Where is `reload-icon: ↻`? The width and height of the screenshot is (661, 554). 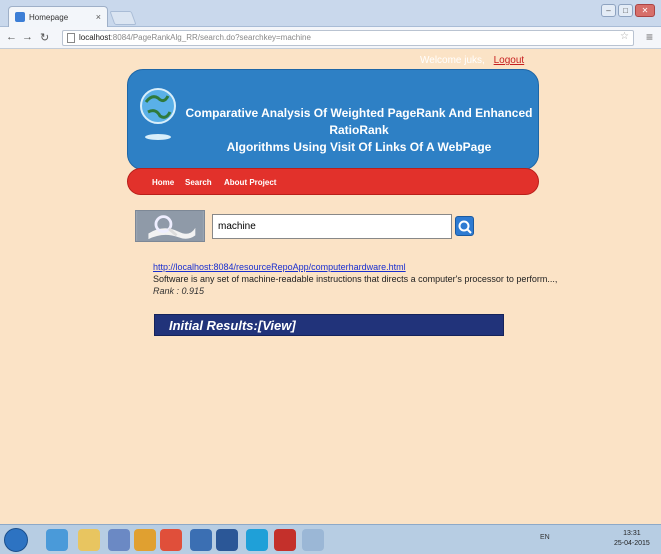 reload-icon: ↻ is located at coordinates (44, 37).